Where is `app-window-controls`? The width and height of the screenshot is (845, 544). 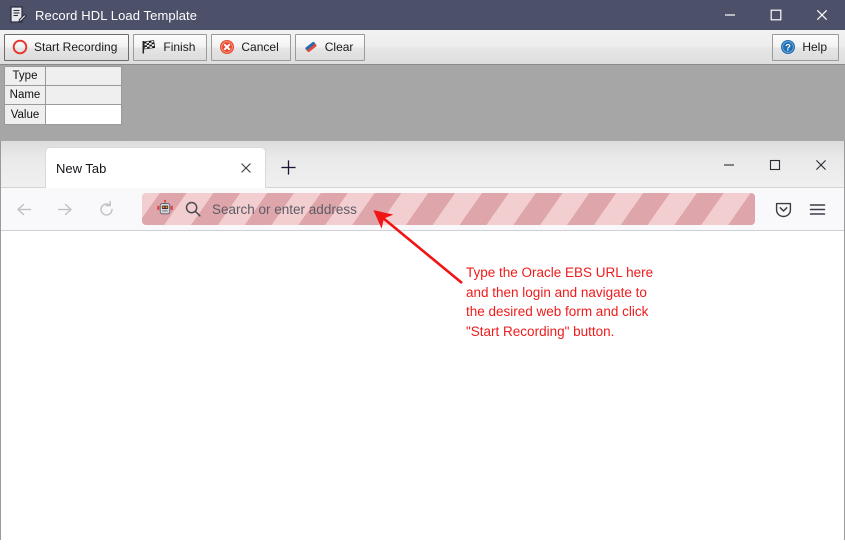 app-window-controls is located at coordinates (776, 15).